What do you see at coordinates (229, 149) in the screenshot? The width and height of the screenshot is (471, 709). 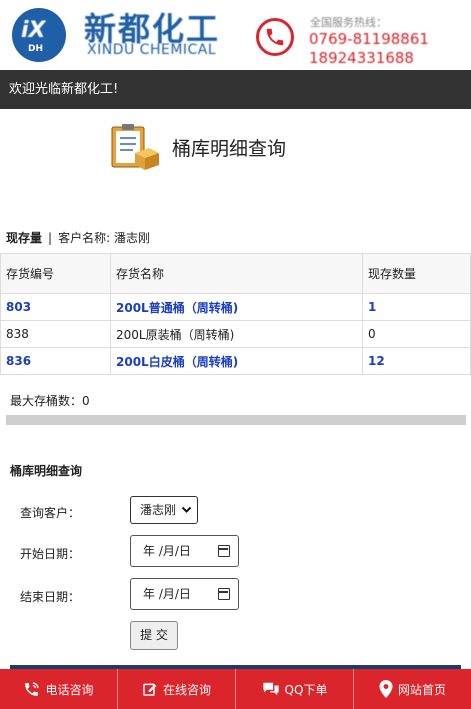 I see `page-title: 桶库明细查询` at bounding box center [229, 149].